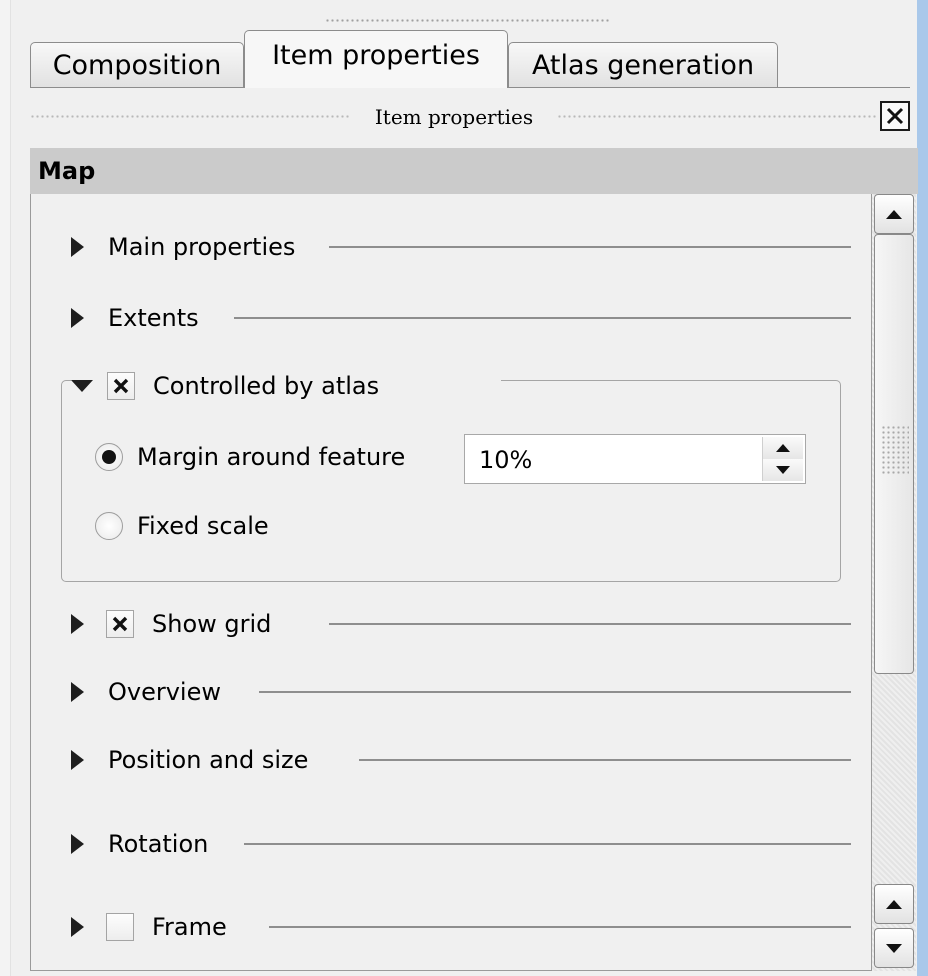  What do you see at coordinates (208, 760) in the screenshot?
I see `group-label: Position and size` at bounding box center [208, 760].